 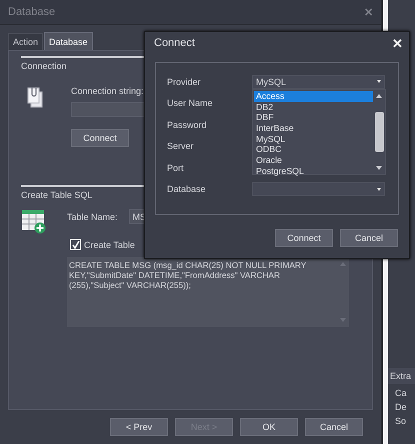 I want to click on dropdown-option: Oracle, so click(x=313, y=160).